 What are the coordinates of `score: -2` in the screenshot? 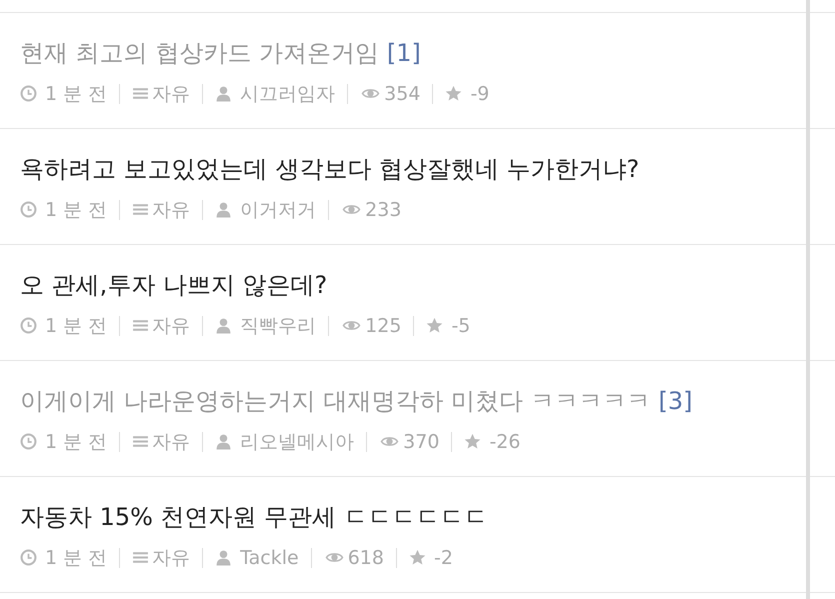 It's located at (443, 557).